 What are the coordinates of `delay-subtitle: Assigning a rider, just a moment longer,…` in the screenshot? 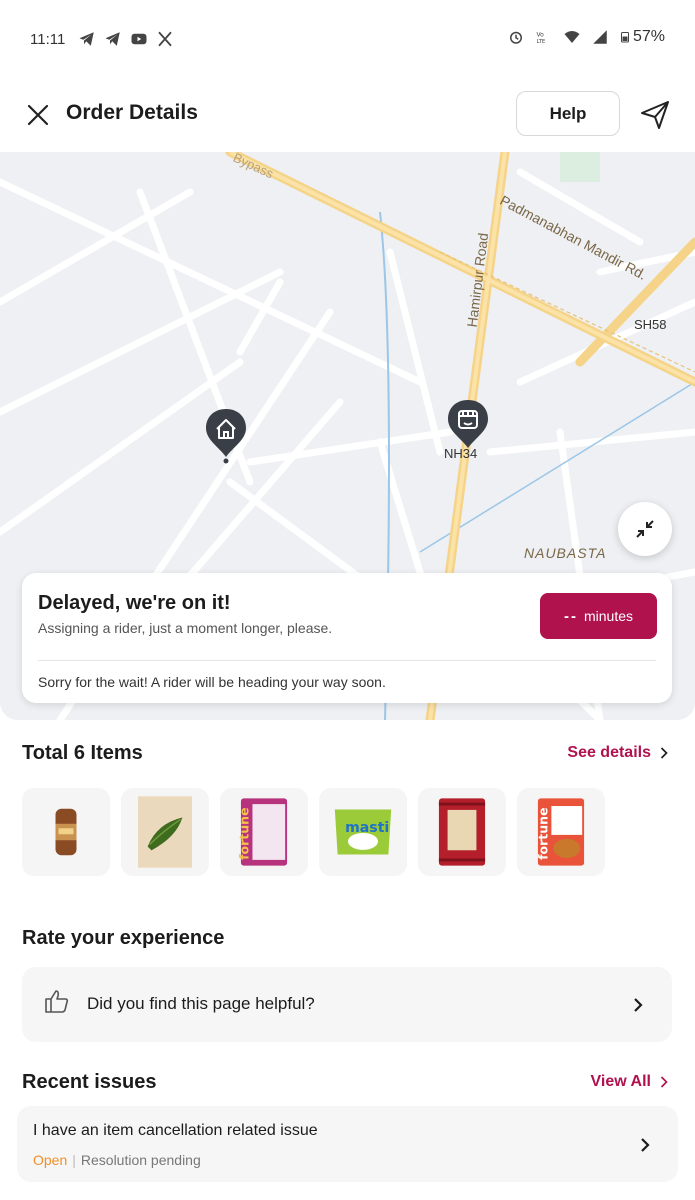 It's located at (185, 628).